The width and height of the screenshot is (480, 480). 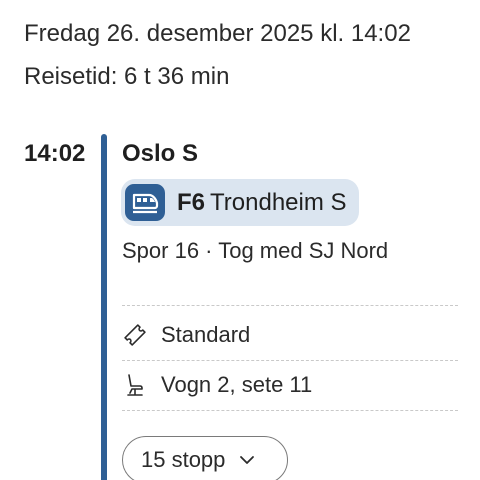 I want to click on ticket-class-row: Standard, so click(x=186, y=335).